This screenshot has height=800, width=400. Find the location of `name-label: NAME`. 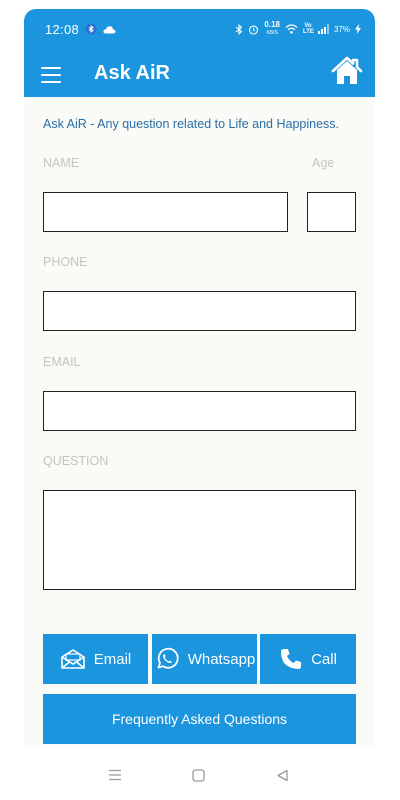

name-label: NAME is located at coordinates (61, 163).